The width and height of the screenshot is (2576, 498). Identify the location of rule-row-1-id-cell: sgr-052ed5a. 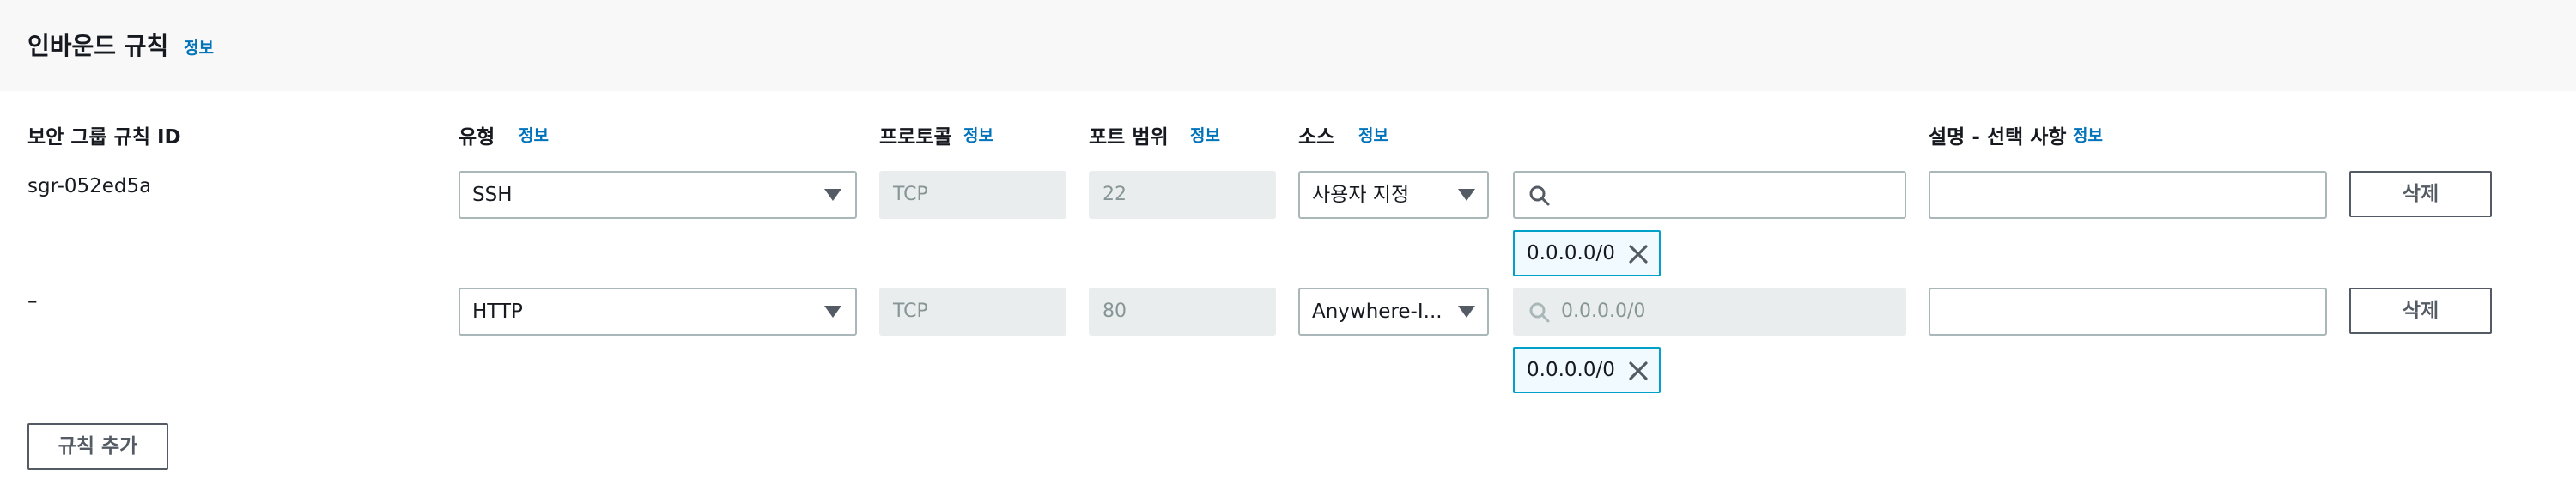
(88, 186).